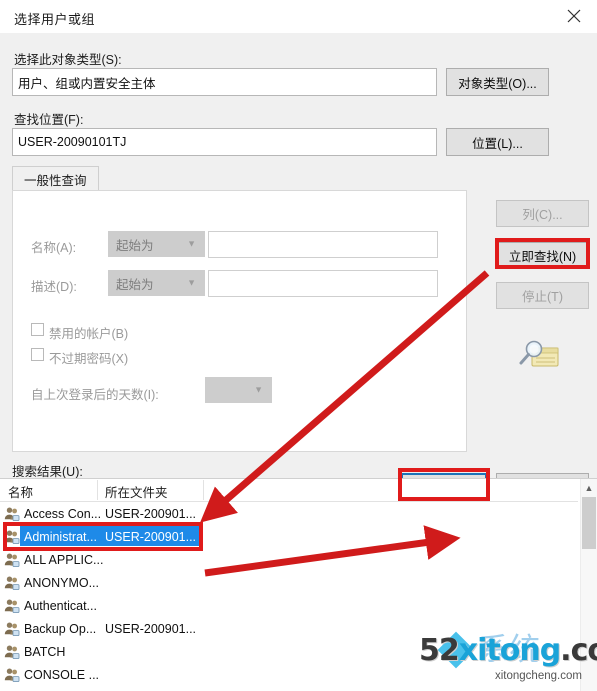 This screenshot has height=691, width=597. What do you see at coordinates (289, 651) in the screenshot?
I see `table-row: BATCH` at bounding box center [289, 651].